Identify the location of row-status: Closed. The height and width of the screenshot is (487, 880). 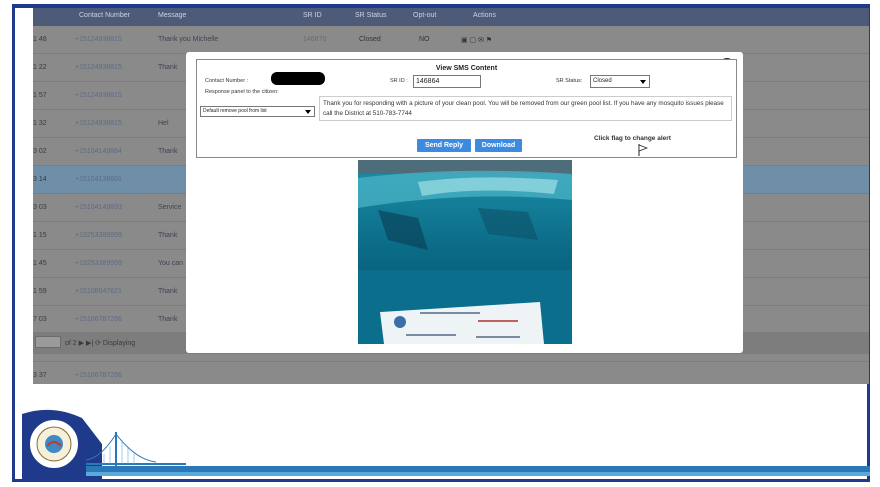
(370, 39).